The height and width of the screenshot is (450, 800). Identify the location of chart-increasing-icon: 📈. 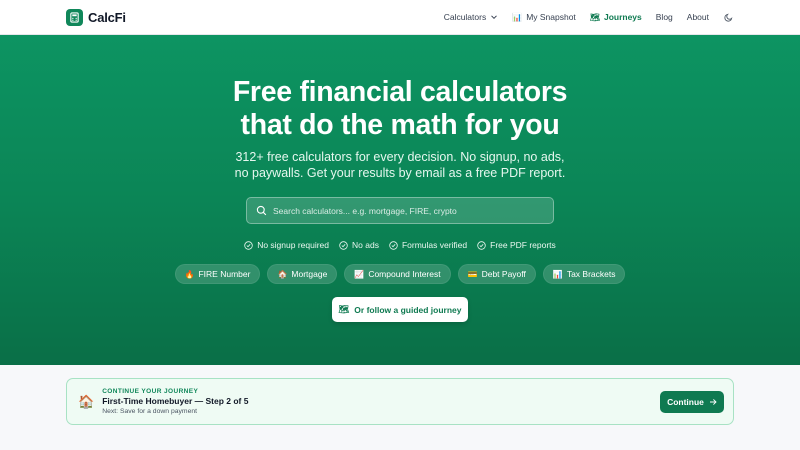
(359, 274).